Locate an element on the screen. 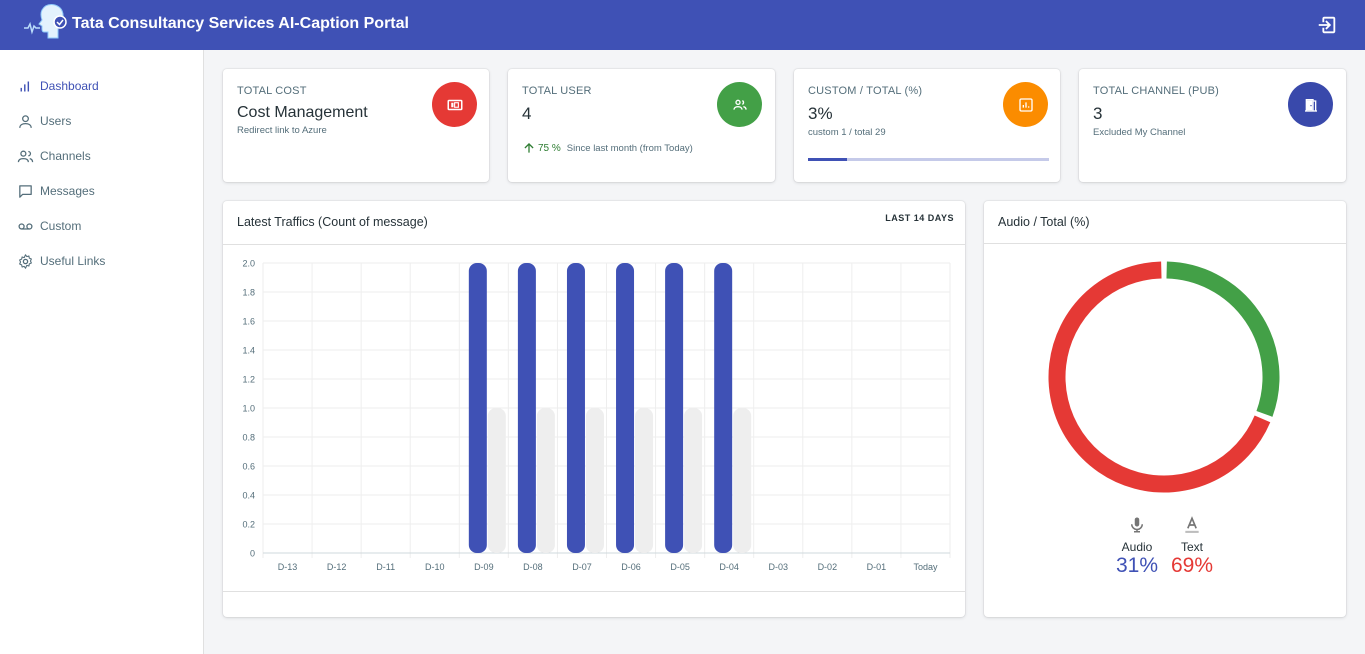  stat-label: TOTAL CHANNEL (PUB) is located at coordinates (1156, 91).